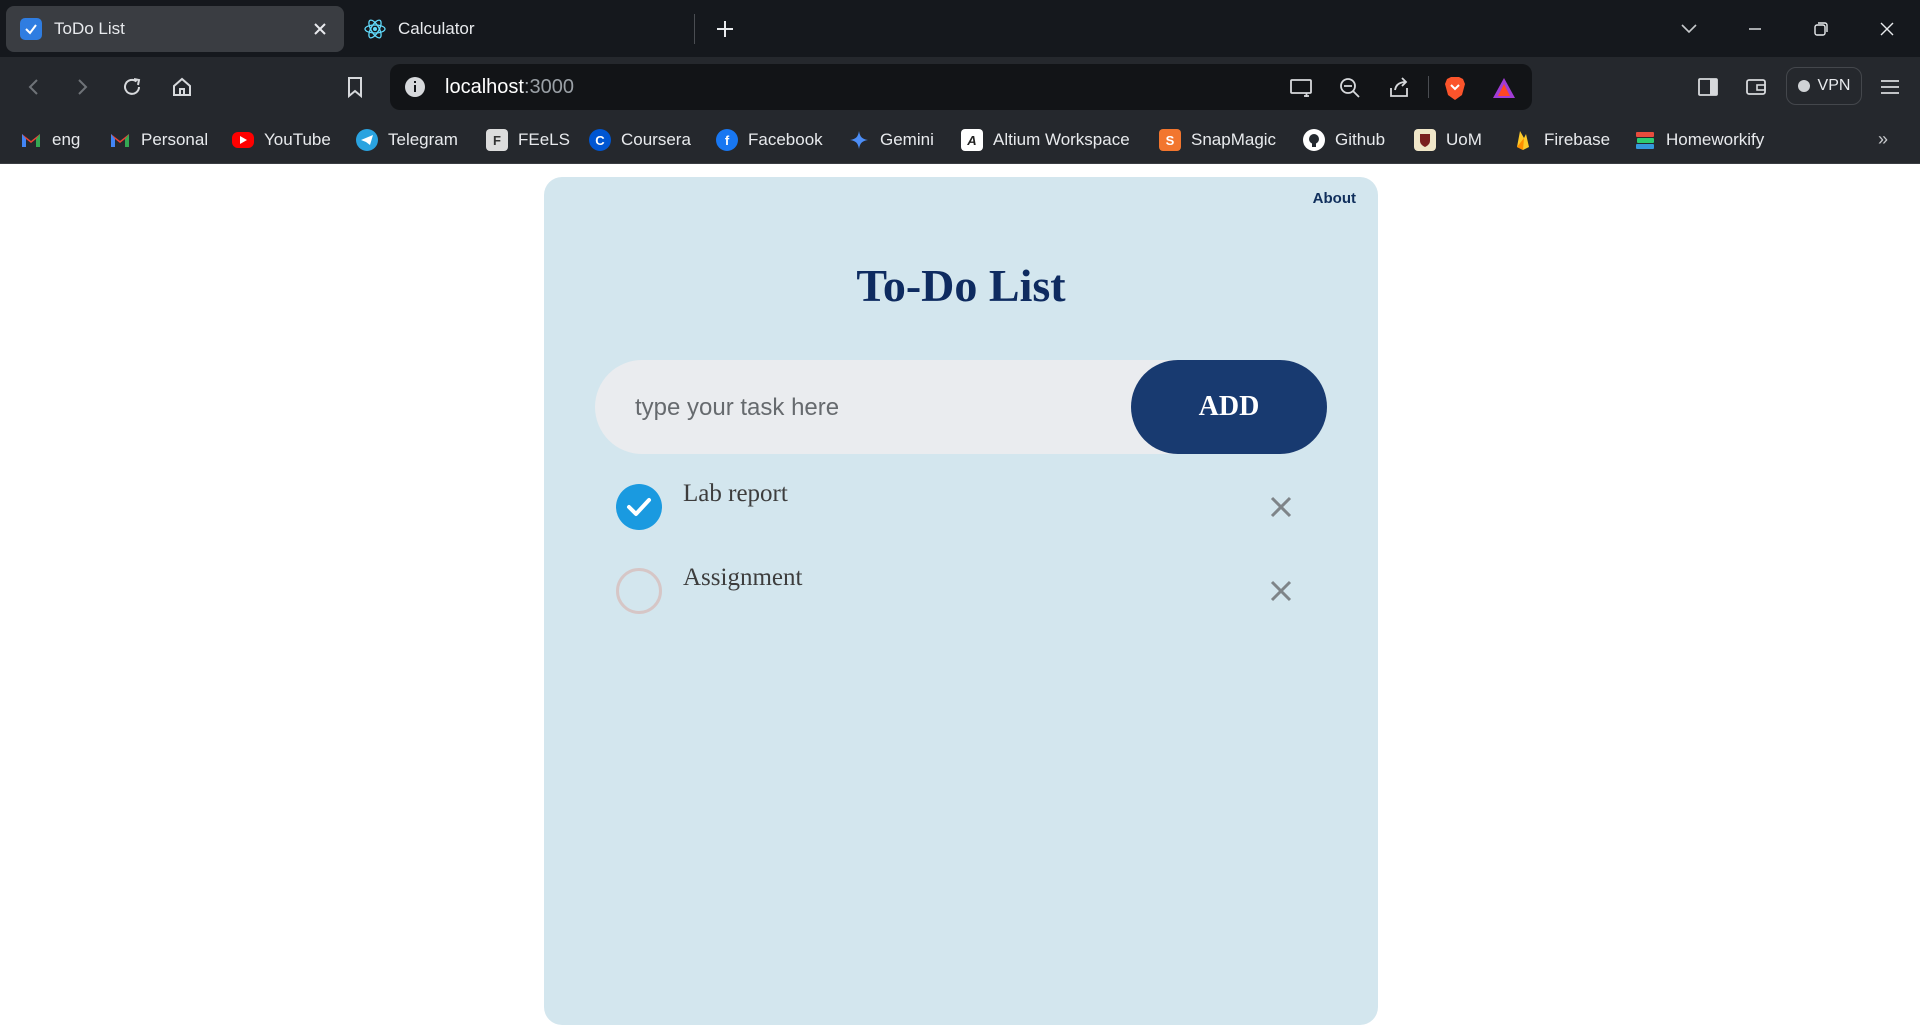 Image resolution: width=1920 pixels, height=1033 pixels. I want to click on wallet-icon, so click(1756, 87).